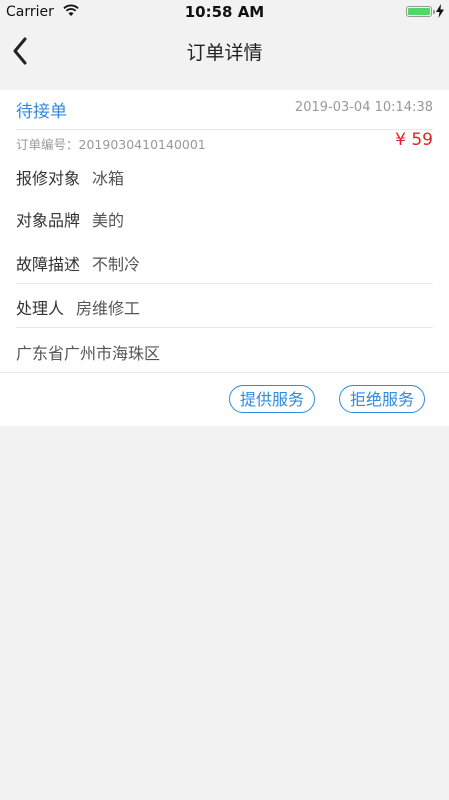 The height and width of the screenshot is (800, 449). I want to click on provide-service-button: 提供服务, so click(272, 399).